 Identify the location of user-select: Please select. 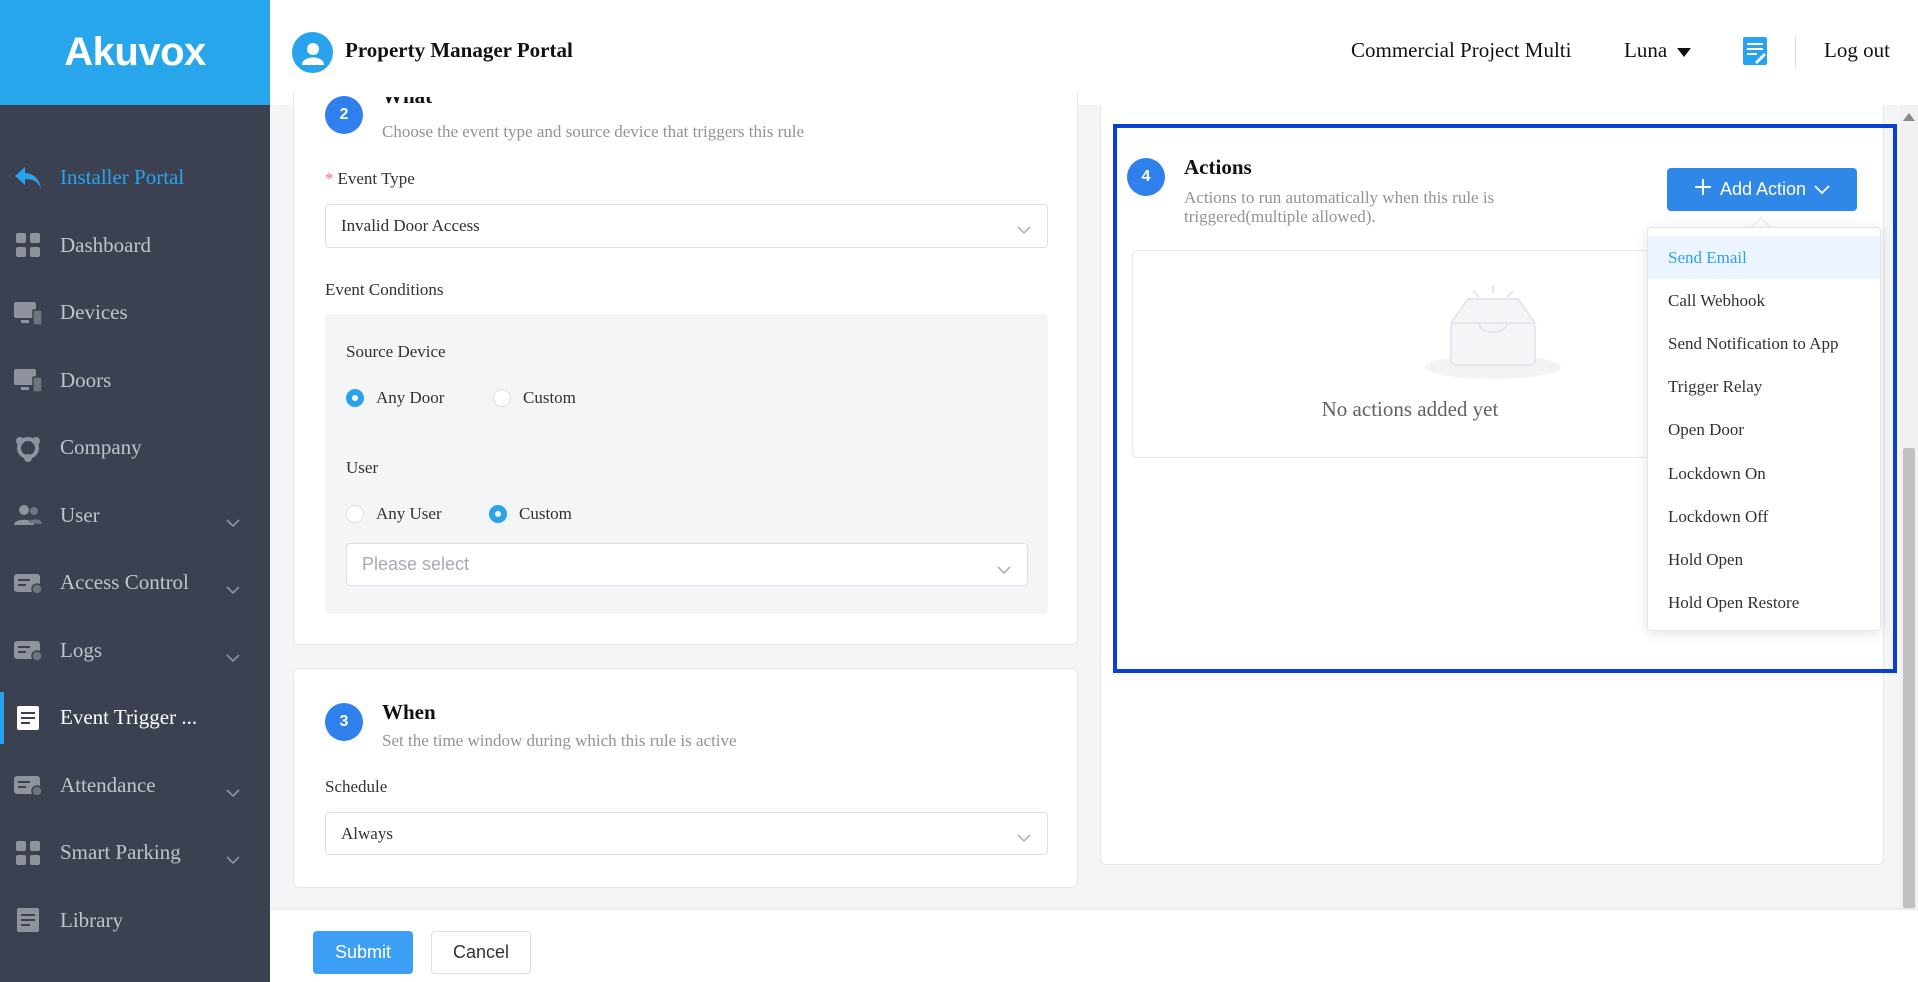
(687, 564).